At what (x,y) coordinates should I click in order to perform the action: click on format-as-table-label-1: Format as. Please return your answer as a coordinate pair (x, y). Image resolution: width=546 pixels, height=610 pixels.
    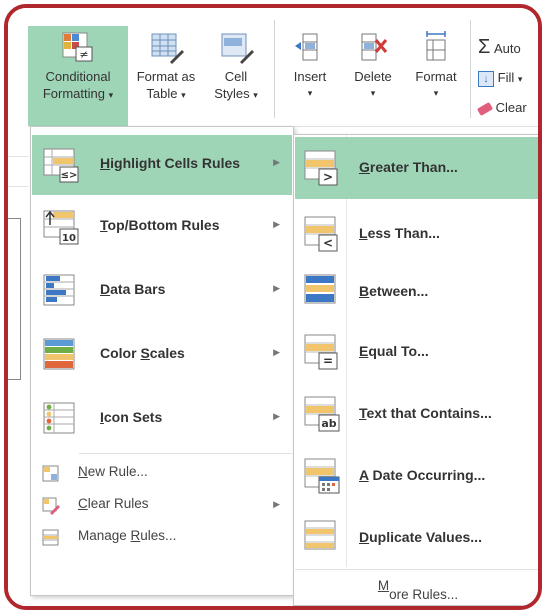
    Looking at the image, I should click on (166, 76).